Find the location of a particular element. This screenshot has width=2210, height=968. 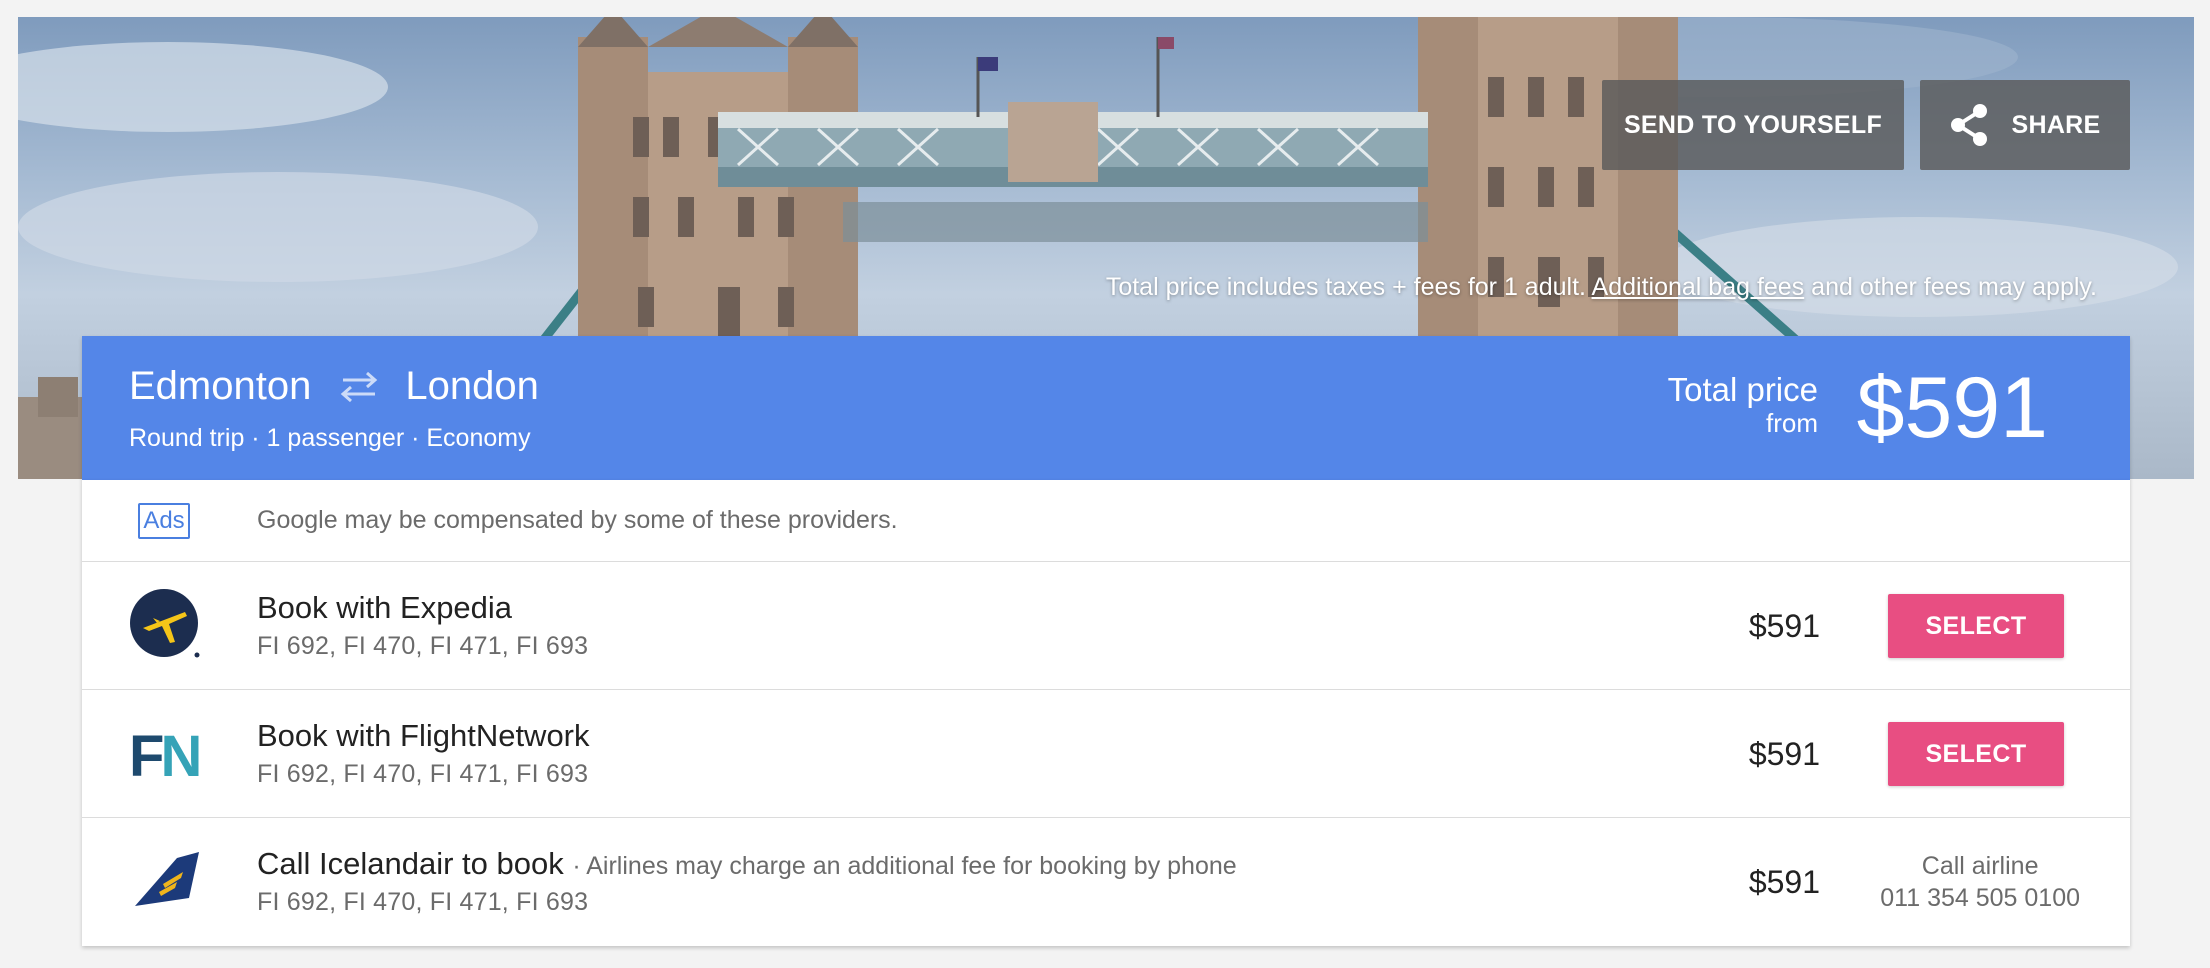

ads-badge: Ads is located at coordinates (164, 521).